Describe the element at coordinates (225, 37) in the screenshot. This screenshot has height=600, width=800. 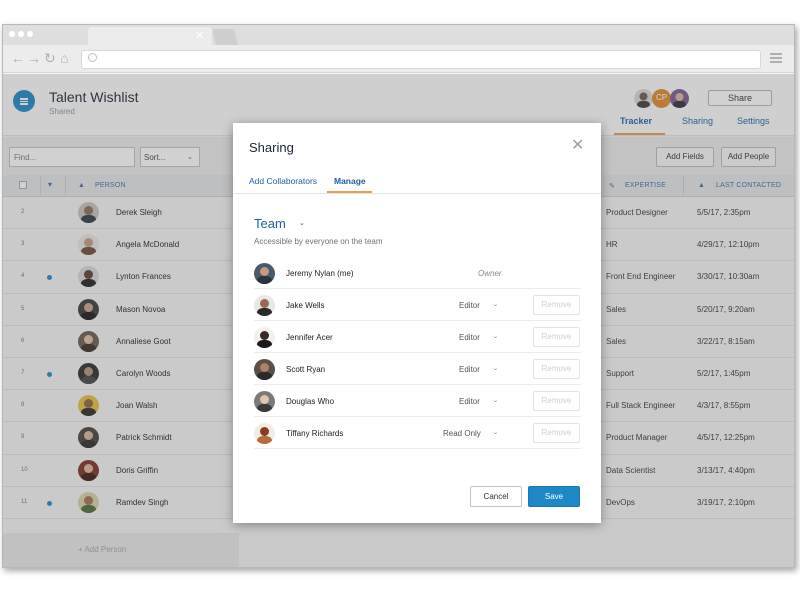
I see `new-tab-button` at that location.